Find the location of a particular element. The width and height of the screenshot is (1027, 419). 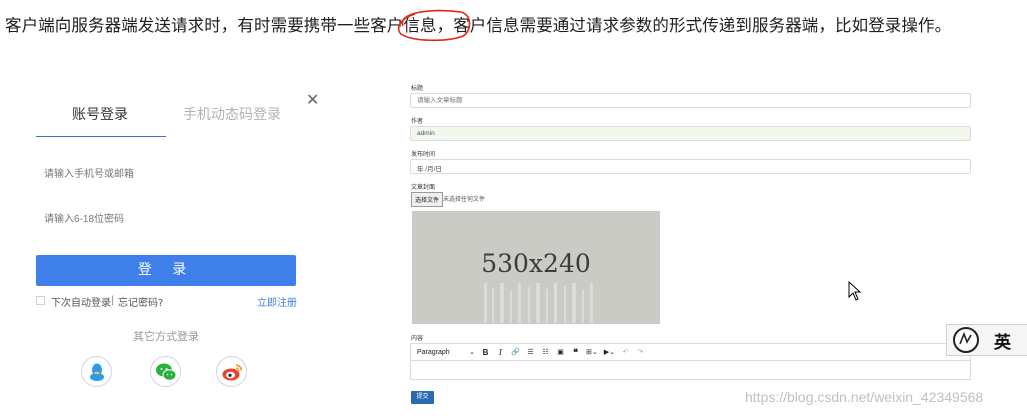

other-login-methods-label: 其它方式登录 is located at coordinates (166, 336).